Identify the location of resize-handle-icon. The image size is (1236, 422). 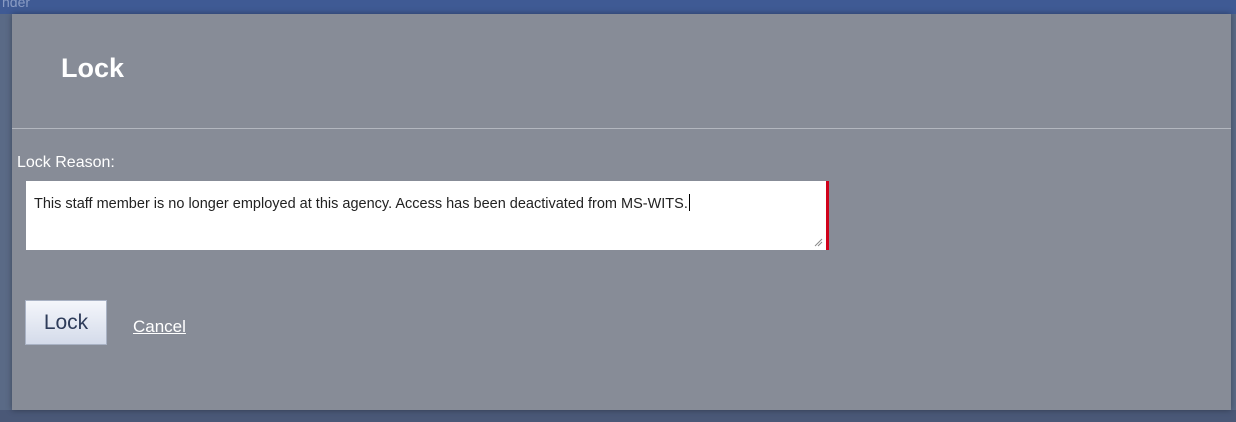
(818, 242).